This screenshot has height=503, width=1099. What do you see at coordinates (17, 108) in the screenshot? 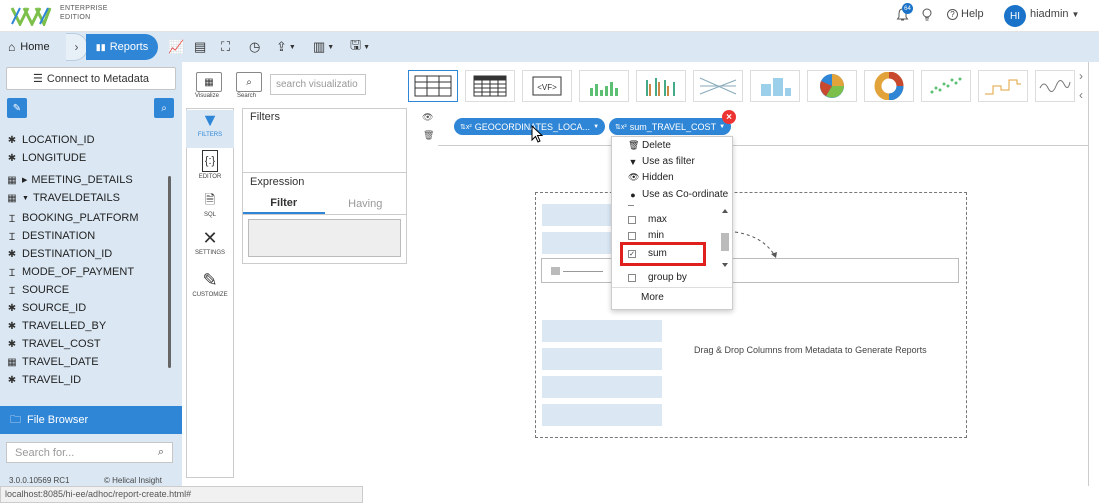
I see `edit-button: ✎` at bounding box center [17, 108].